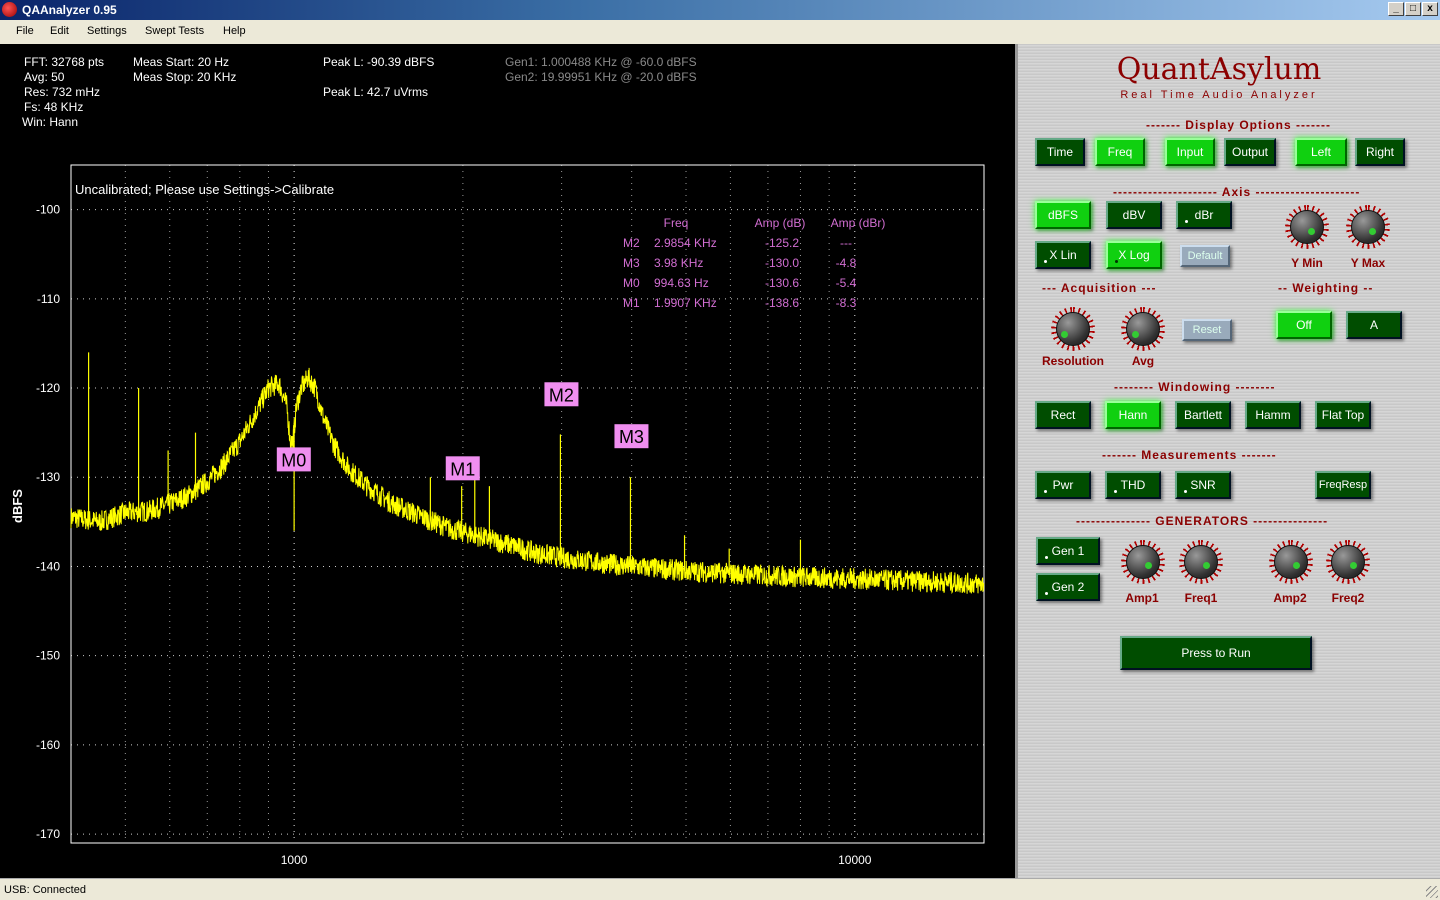 This screenshot has height=900, width=1440. What do you see at coordinates (1073, 329) in the screenshot?
I see `resolution-knob` at bounding box center [1073, 329].